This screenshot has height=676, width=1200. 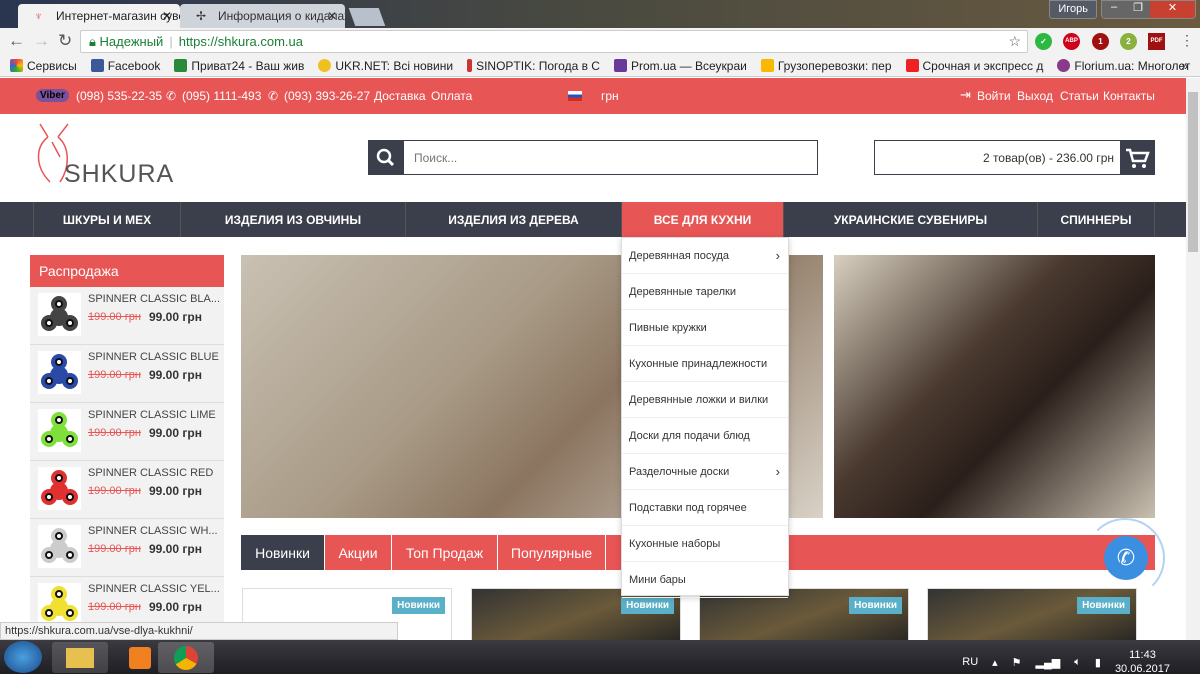 I want to click on tab-popular: Популярные, so click(x=552, y=552).